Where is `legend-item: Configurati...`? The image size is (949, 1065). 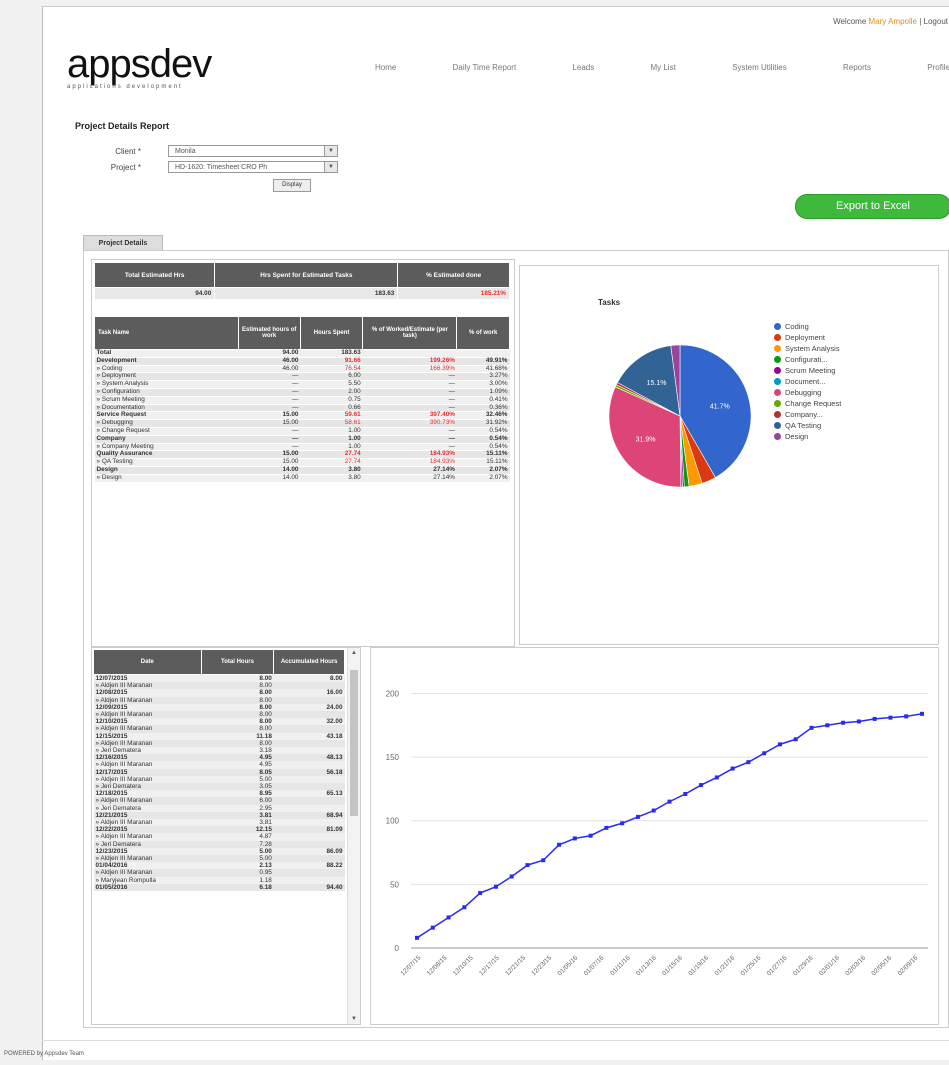 legend-item: Configurati... is located at coordinates (816, 359).